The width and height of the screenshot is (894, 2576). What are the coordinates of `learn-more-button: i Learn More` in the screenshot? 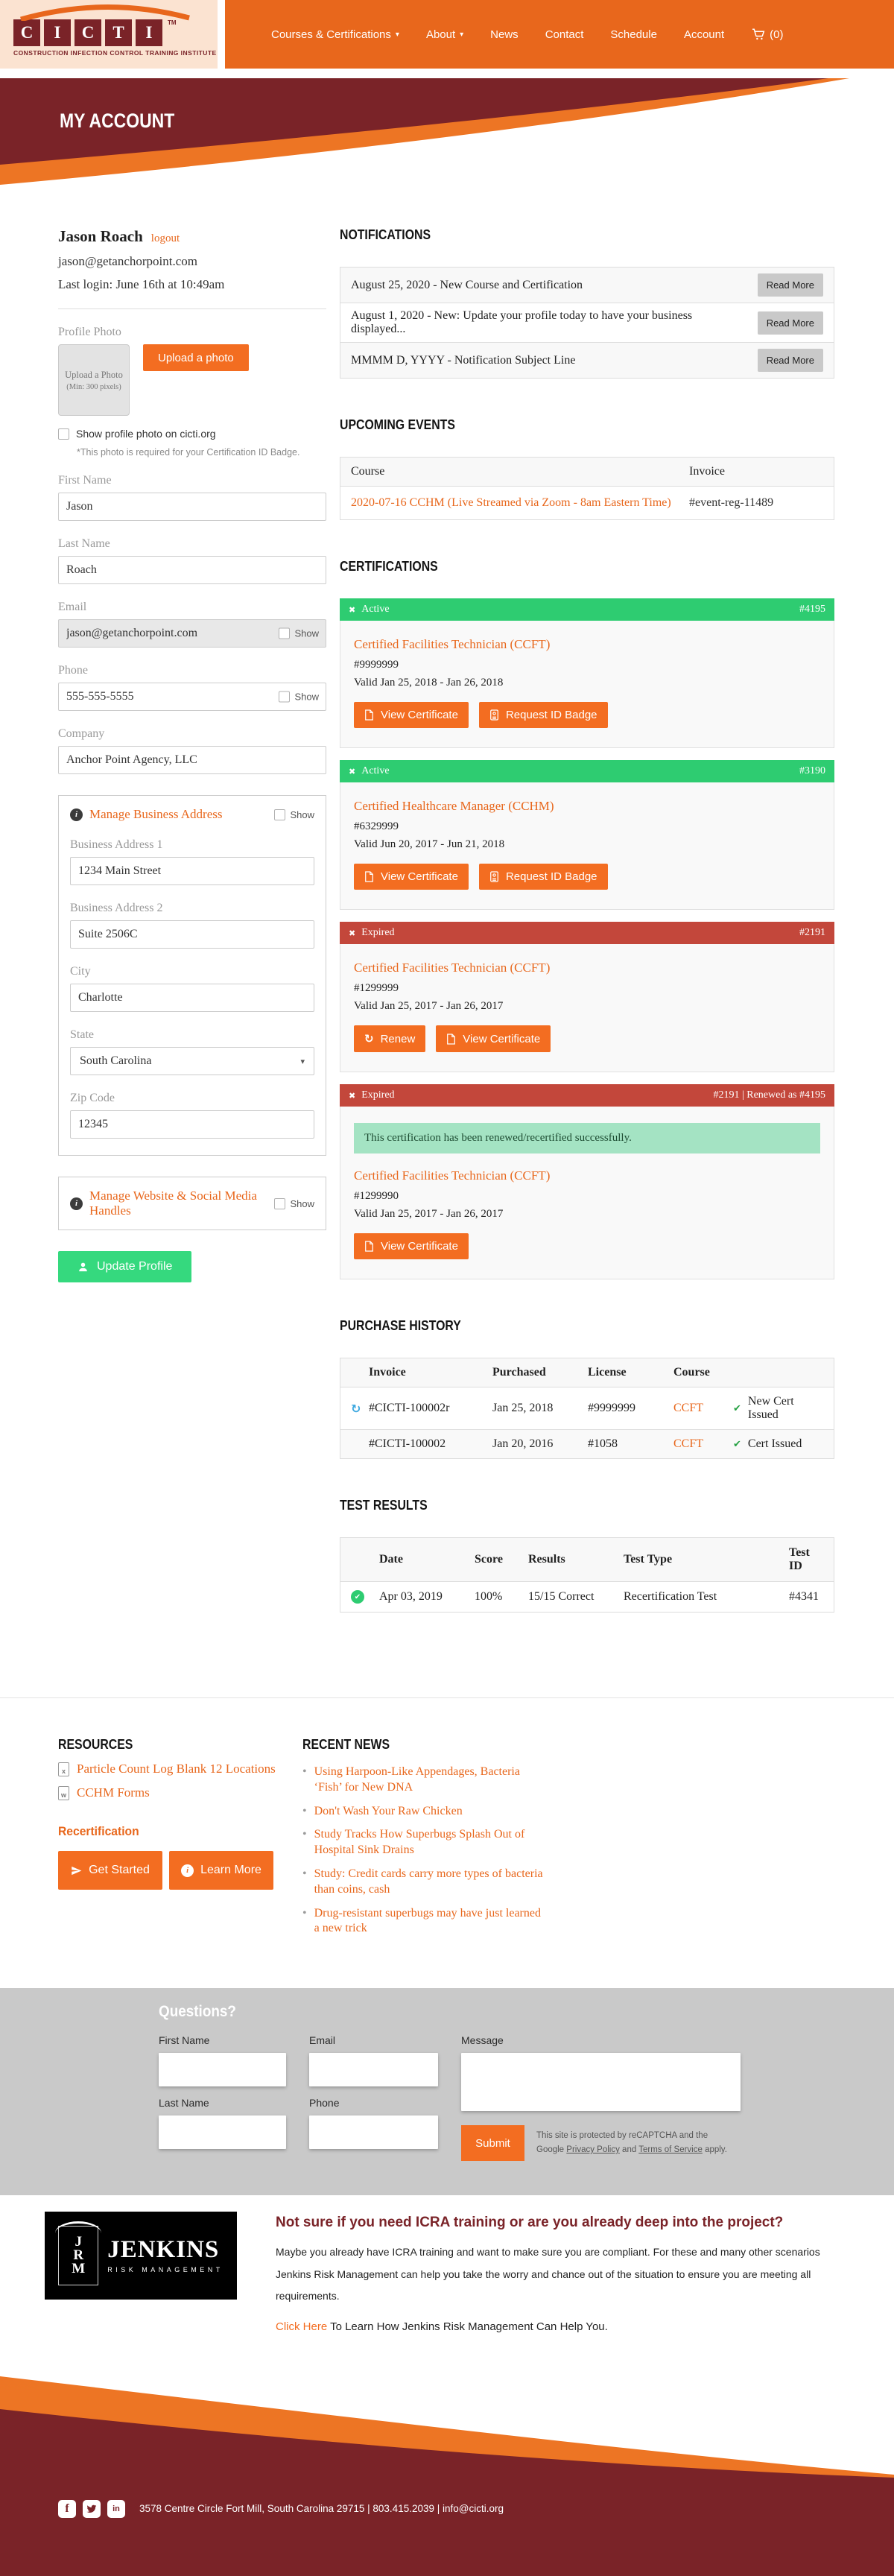 It's located at (221, 1870).